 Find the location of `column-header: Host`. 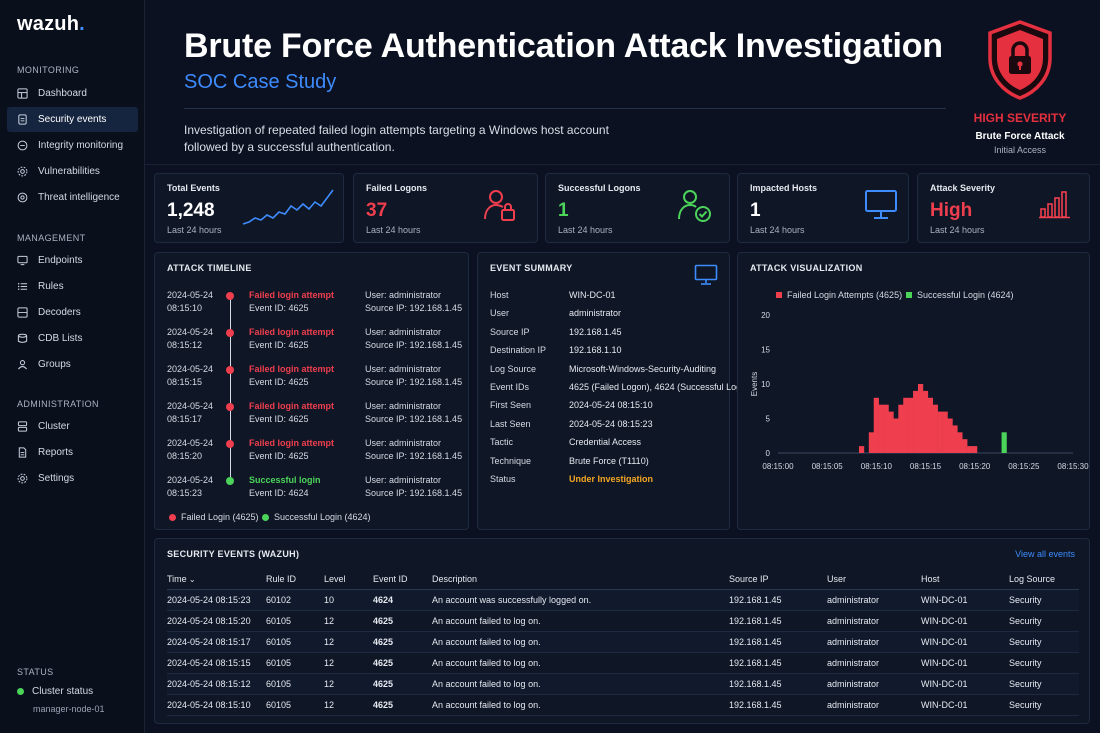

column-header: Host is located at coordinates (965, 580).